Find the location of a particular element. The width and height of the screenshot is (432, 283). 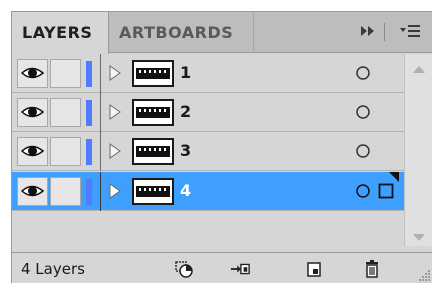

scroll-up-arrow-icon is located at coordinates (419, 69).